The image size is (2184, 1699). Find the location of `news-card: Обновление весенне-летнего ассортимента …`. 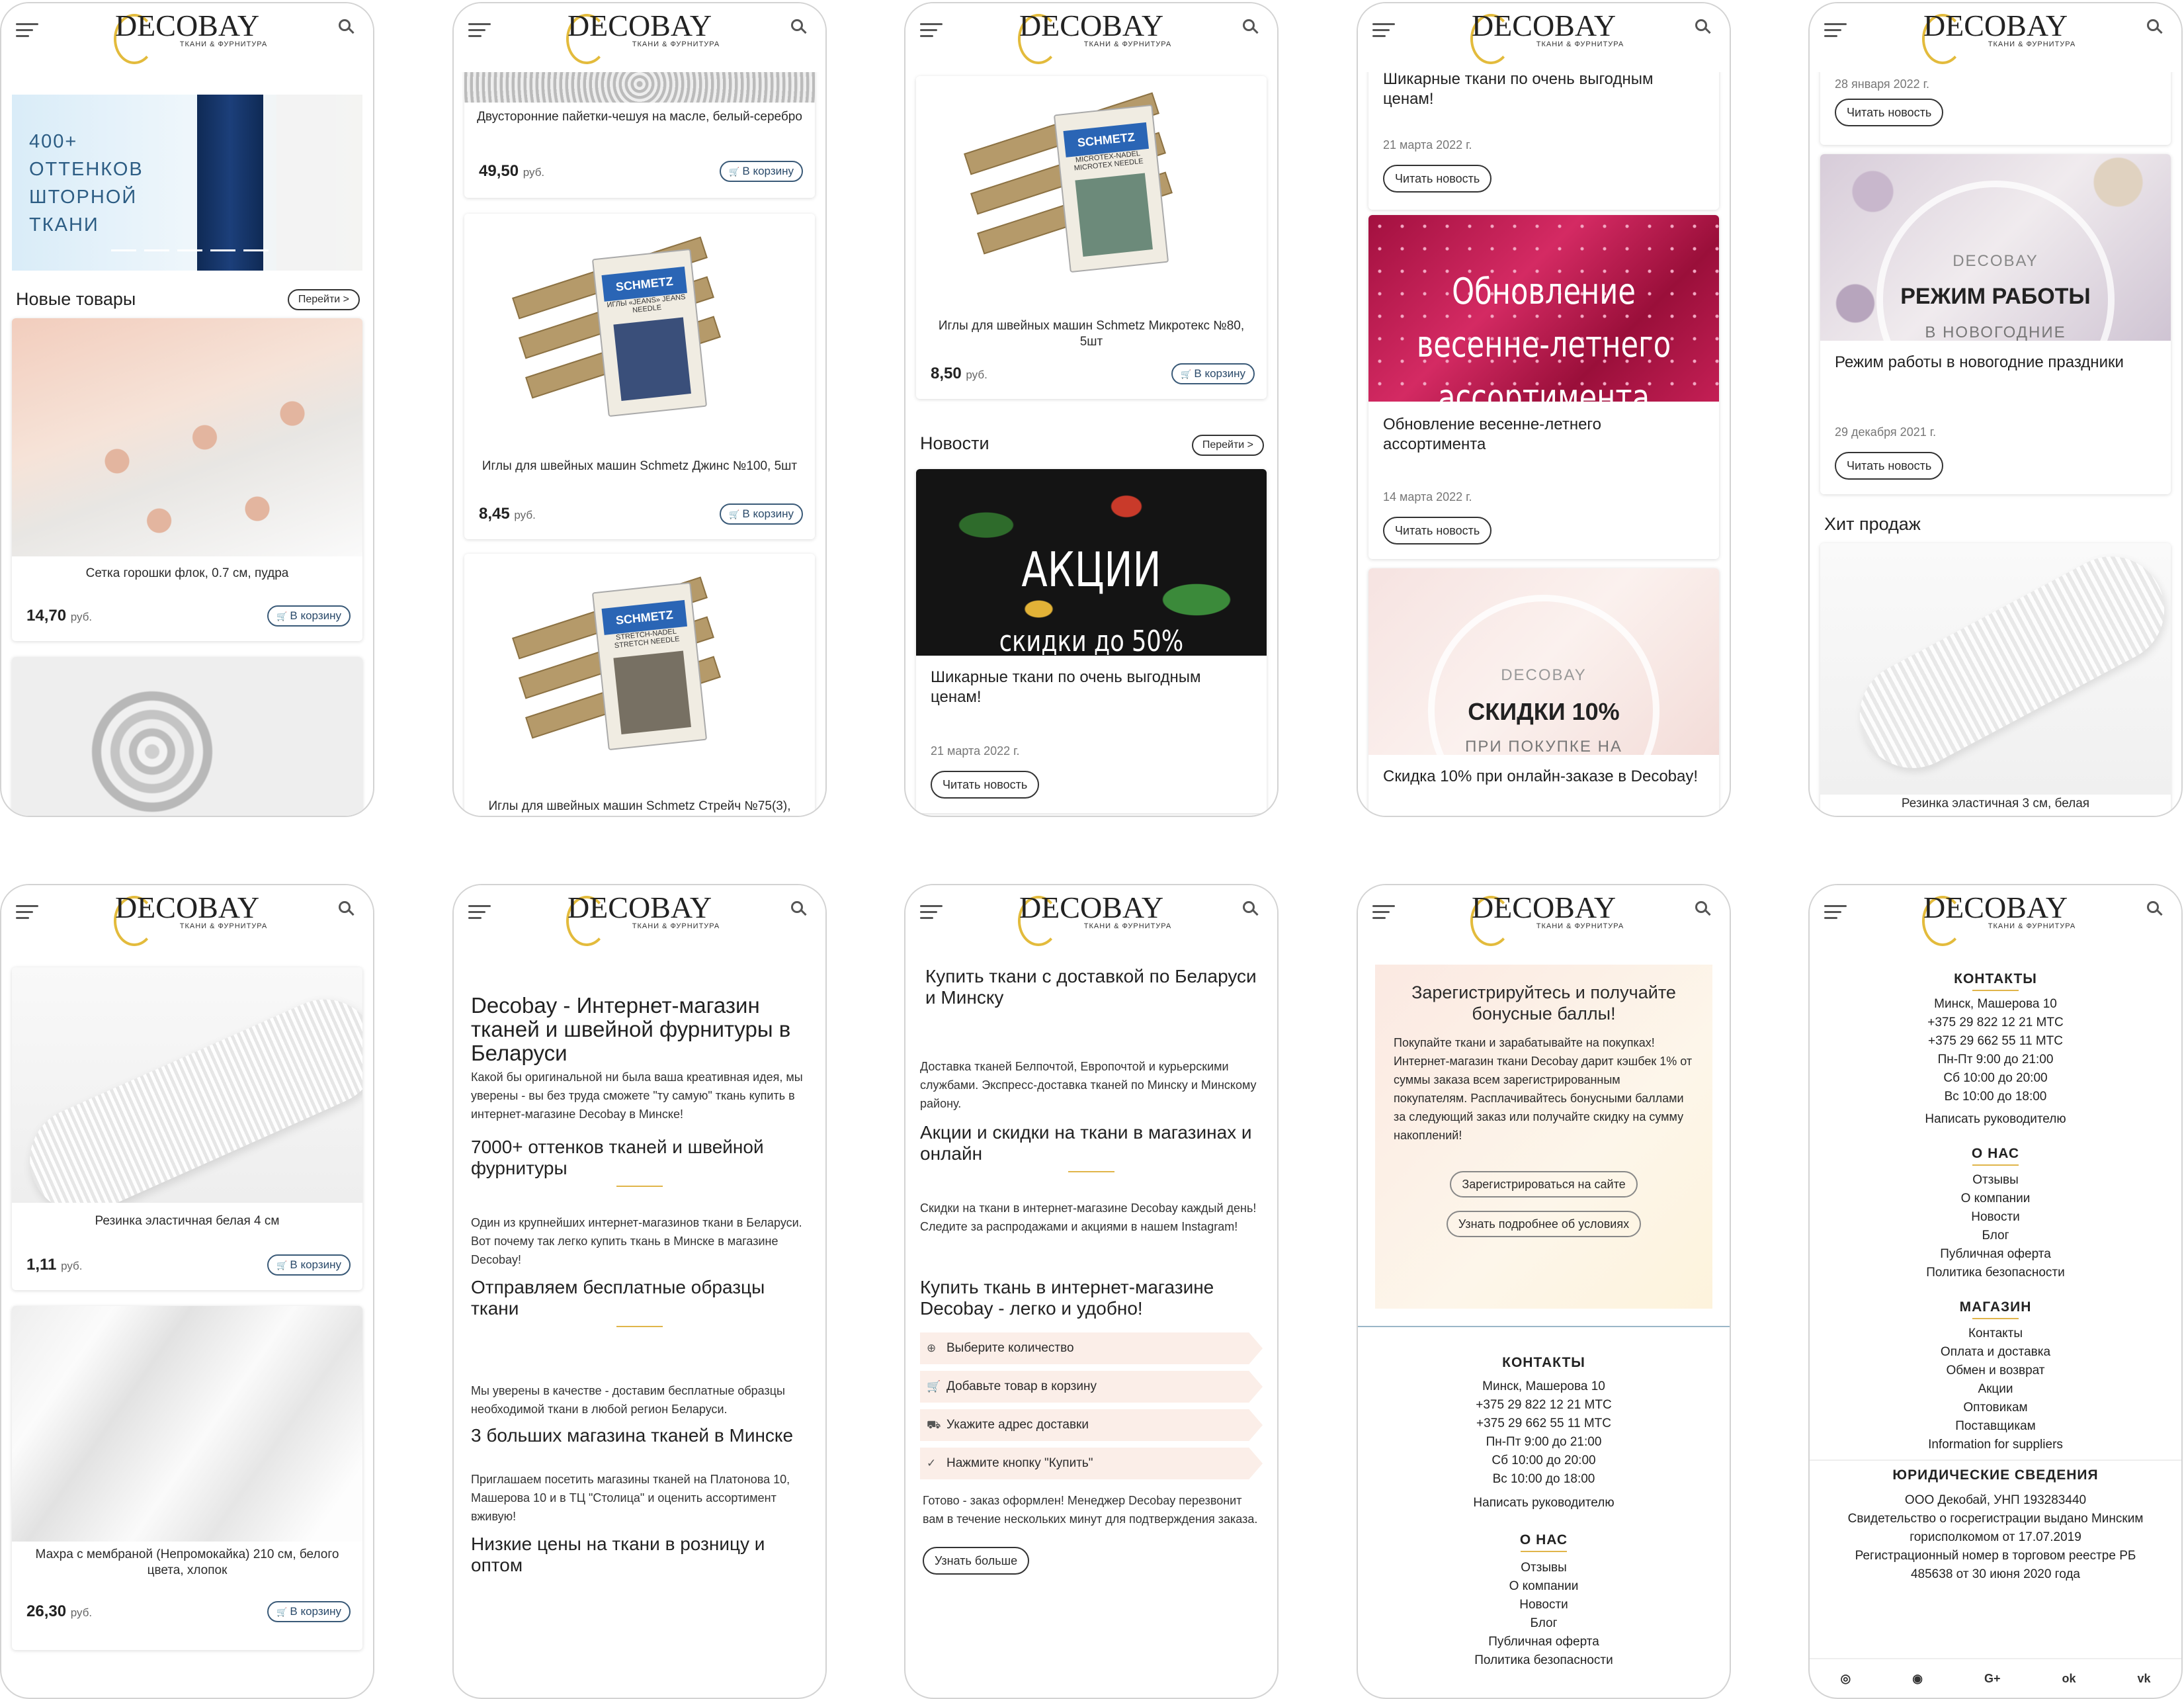

news-card: Обновление весенне-летнего ассортимента … is located at coordinates (1543, 387).